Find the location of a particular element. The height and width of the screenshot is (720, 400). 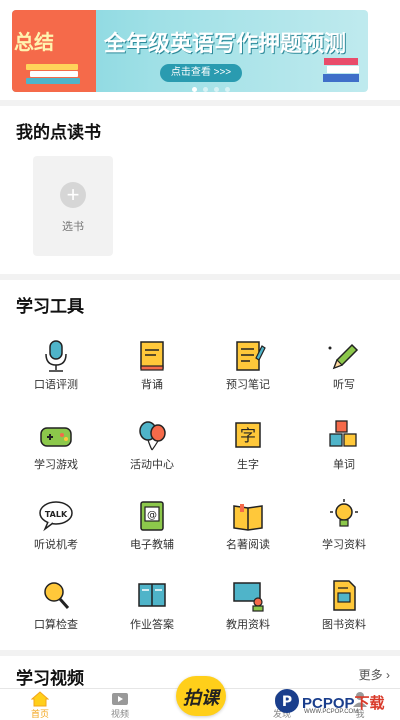

svg-text: 字 is located at coordinates (248, 435).